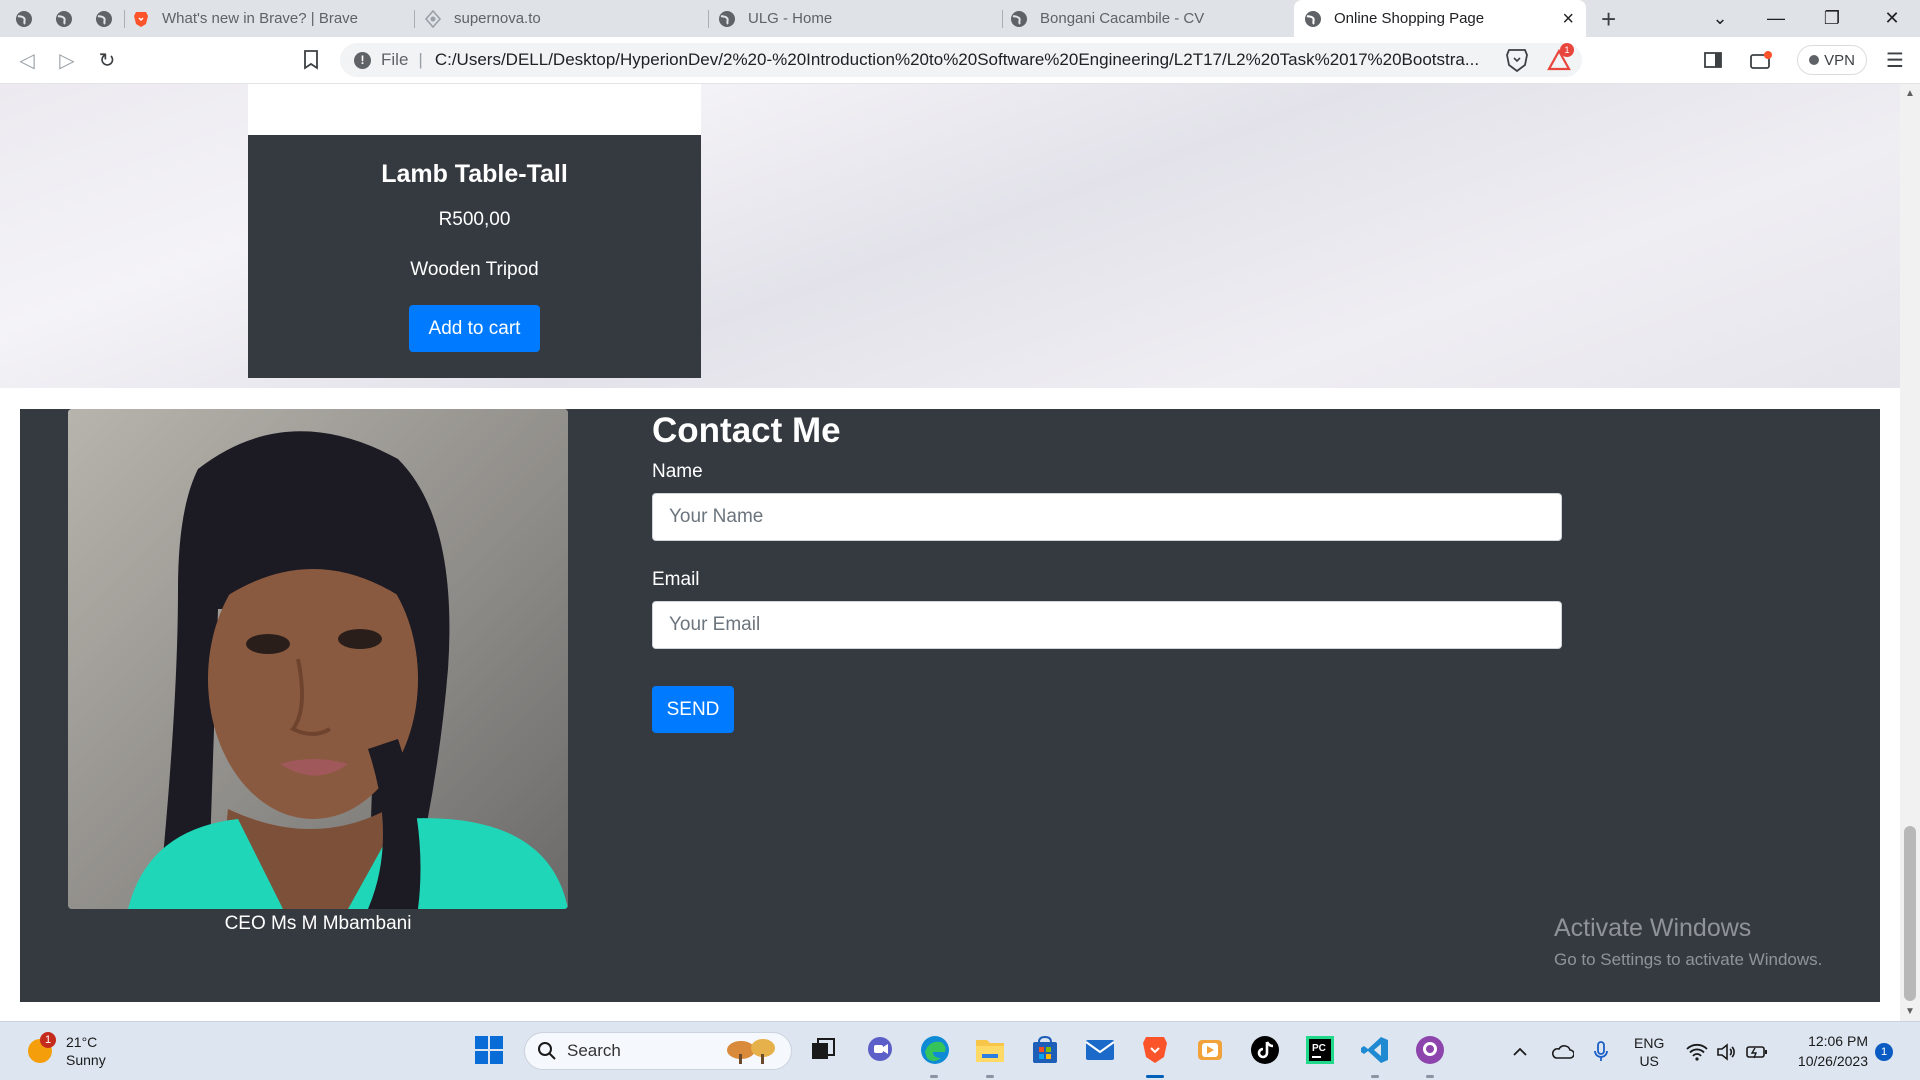  What do you see at coordinates (141, 19) in the screenshot?
I see `brave-lion-icon` at bounding box center [141, 19].